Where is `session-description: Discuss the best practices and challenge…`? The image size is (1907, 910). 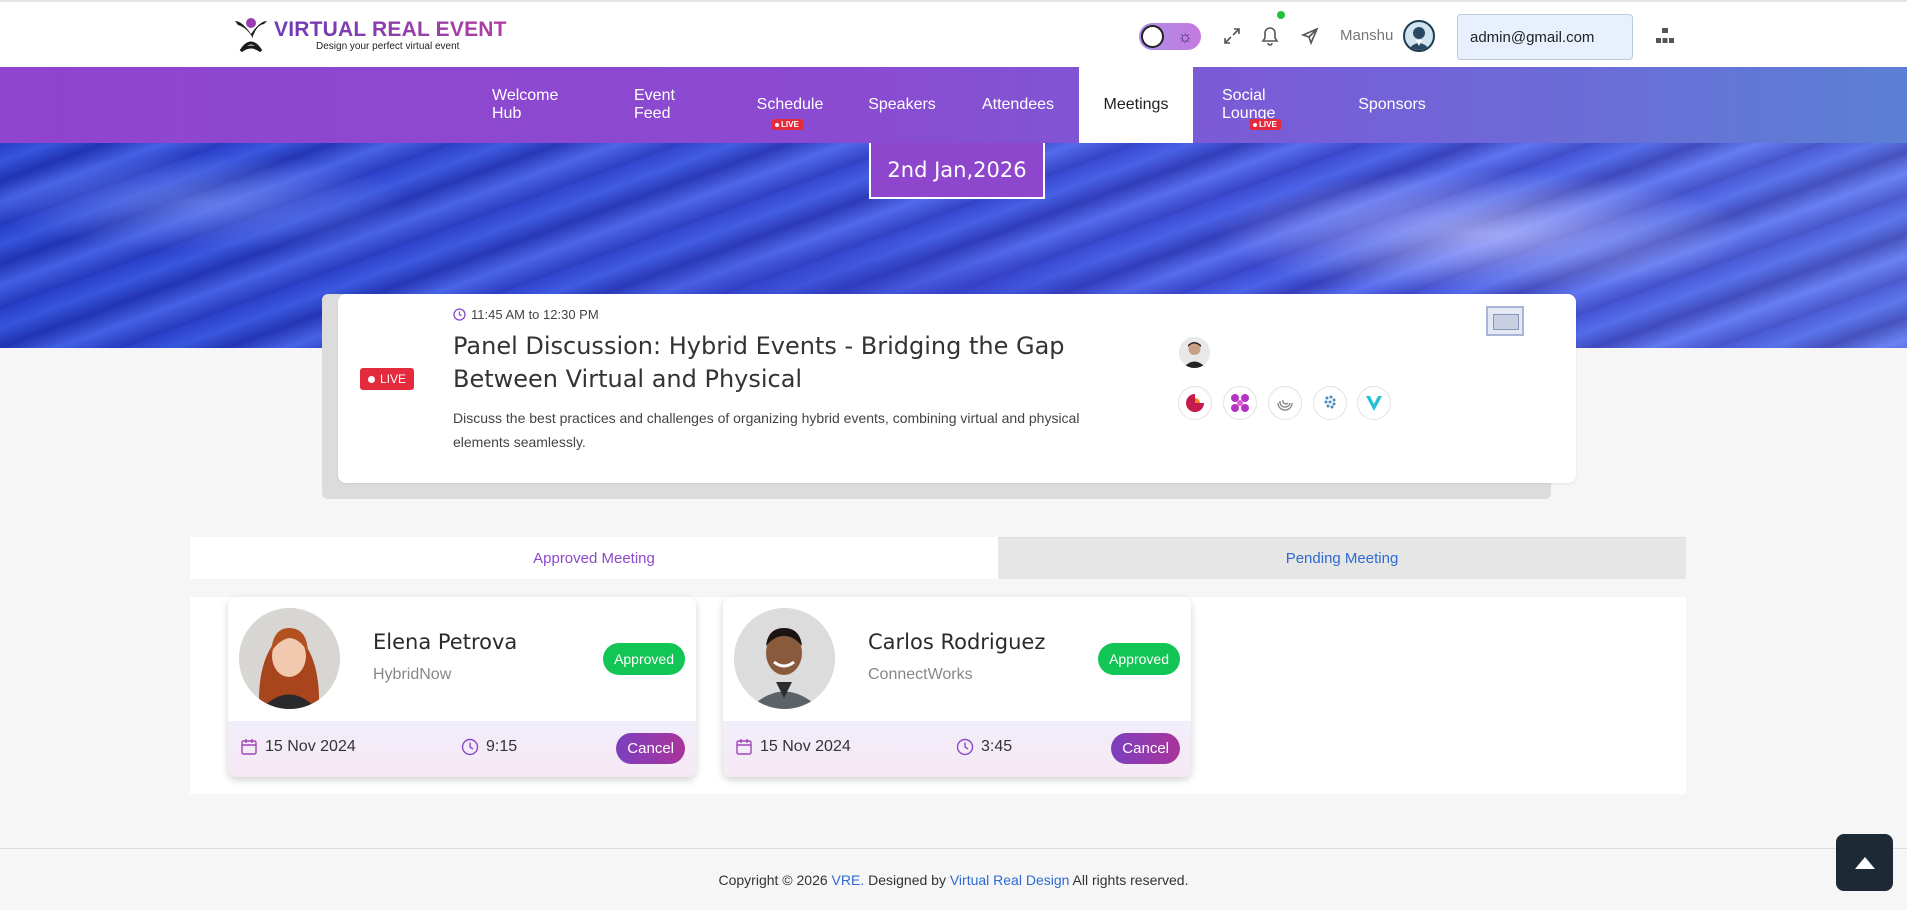 session-description: Discuss the best practices and challenge… is located at coordinates (766, 430).